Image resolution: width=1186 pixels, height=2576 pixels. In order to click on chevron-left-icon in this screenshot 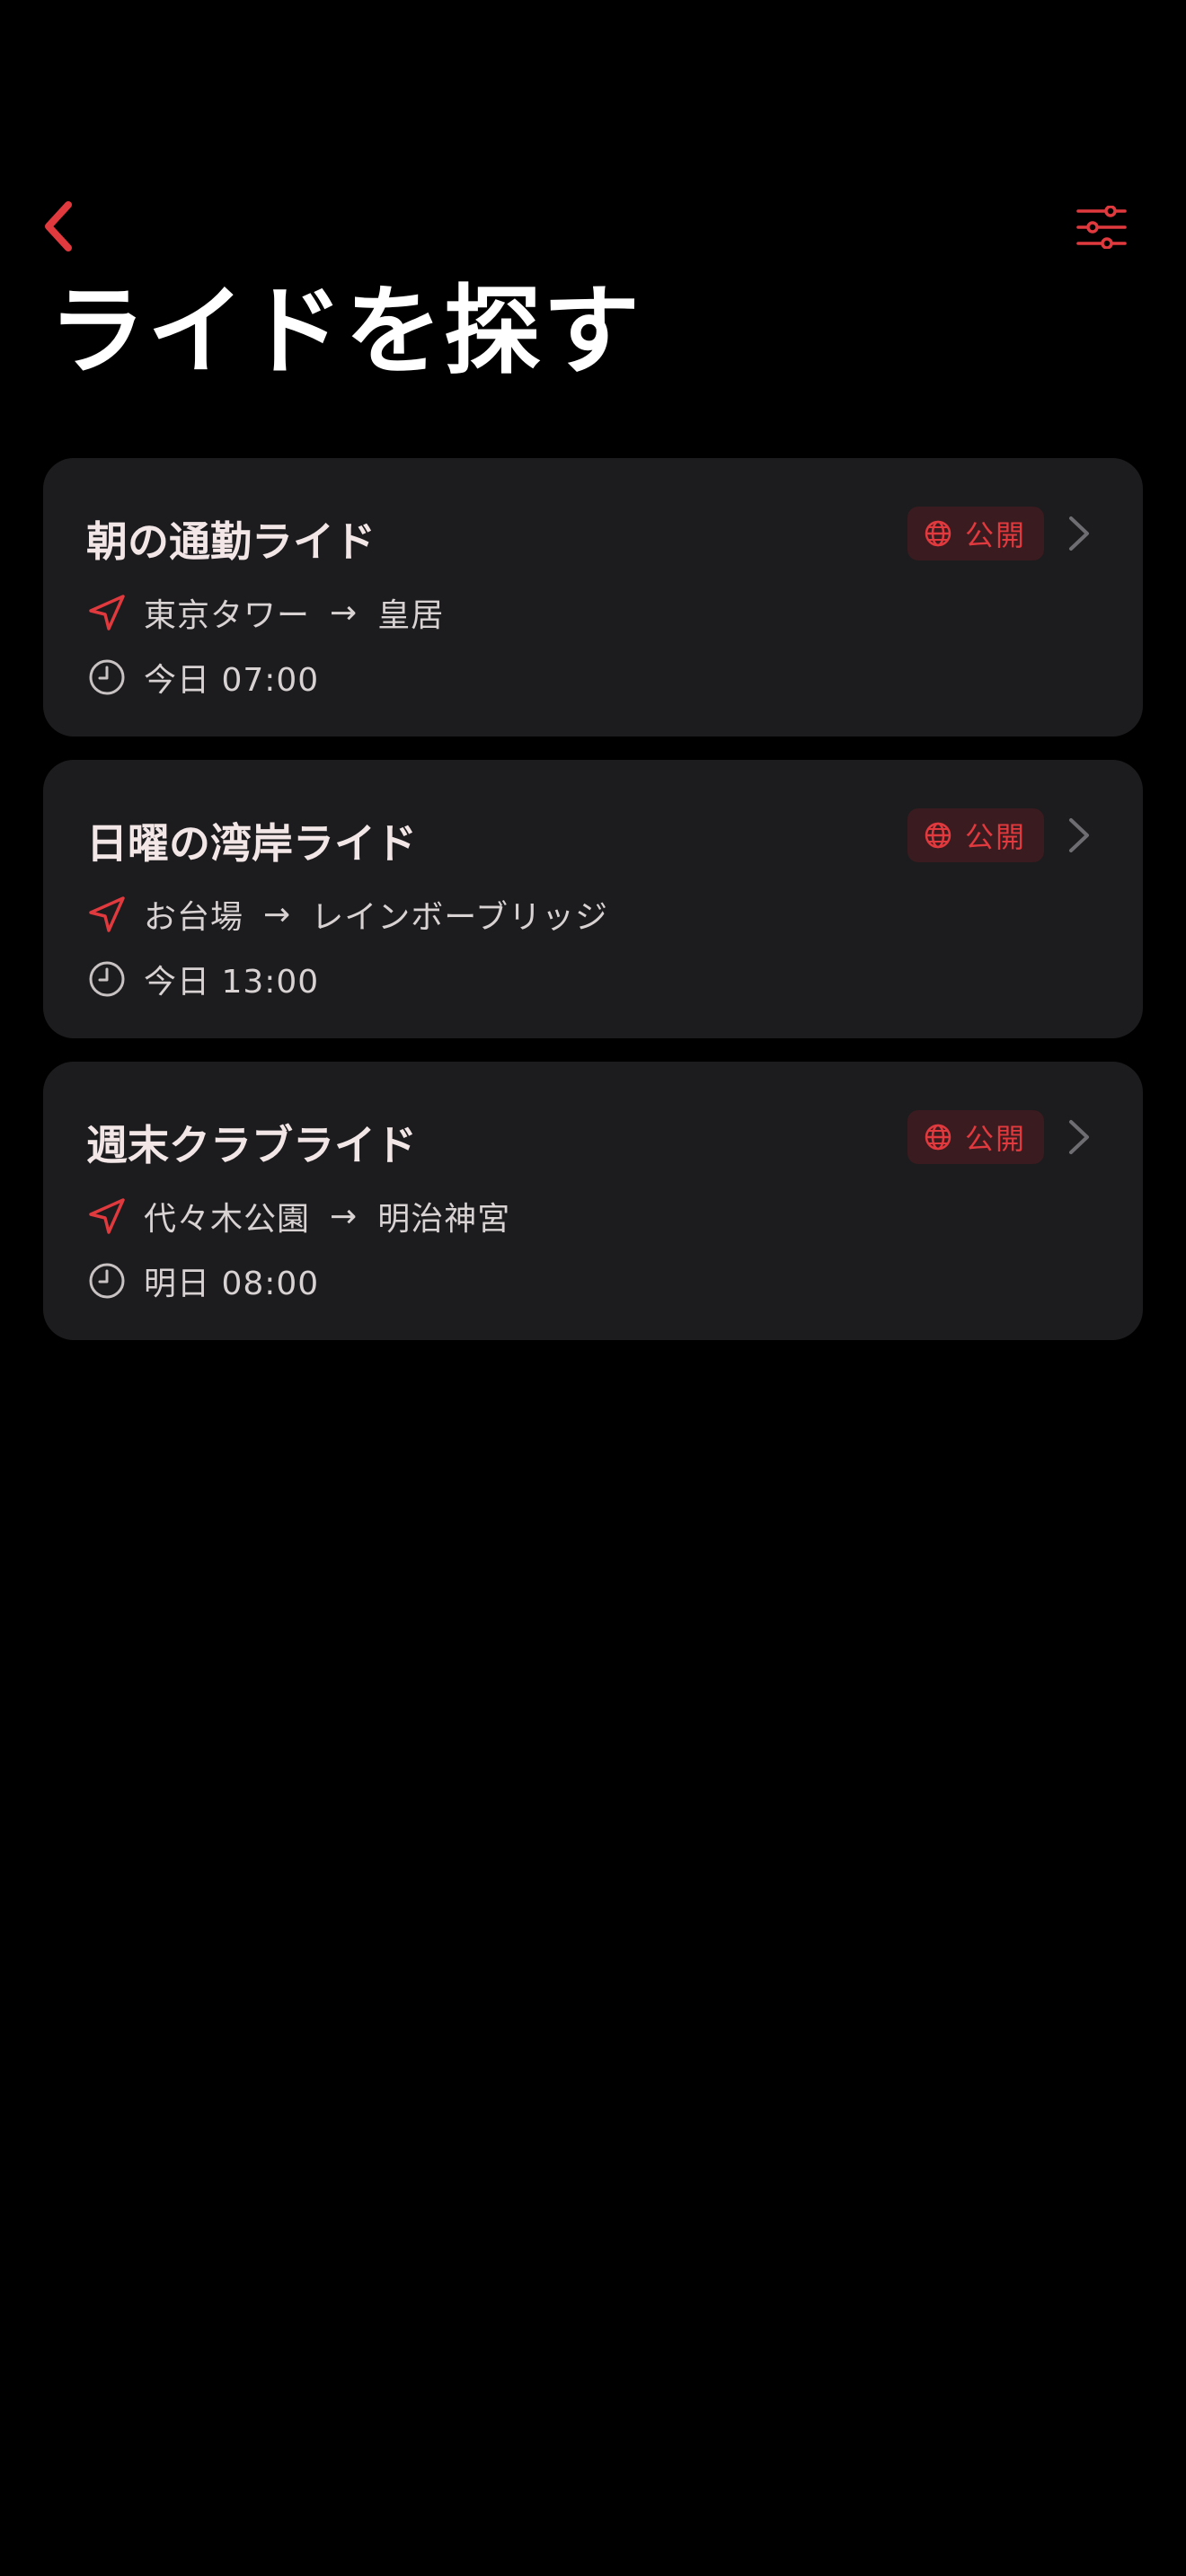, I will do `click(58, 226)`.